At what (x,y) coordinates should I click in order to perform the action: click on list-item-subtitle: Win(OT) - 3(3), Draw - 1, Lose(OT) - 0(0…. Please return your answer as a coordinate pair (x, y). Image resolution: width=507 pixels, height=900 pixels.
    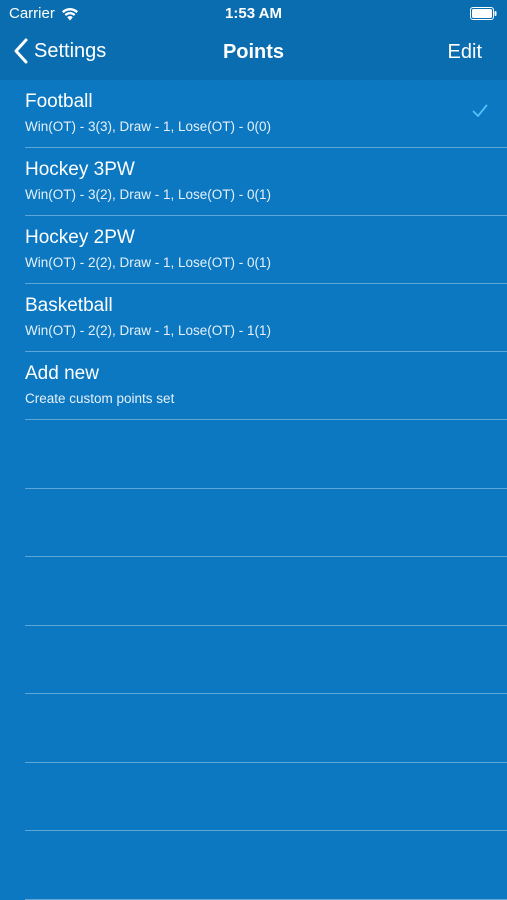
    Looking at the image, I should click on (148, 126).